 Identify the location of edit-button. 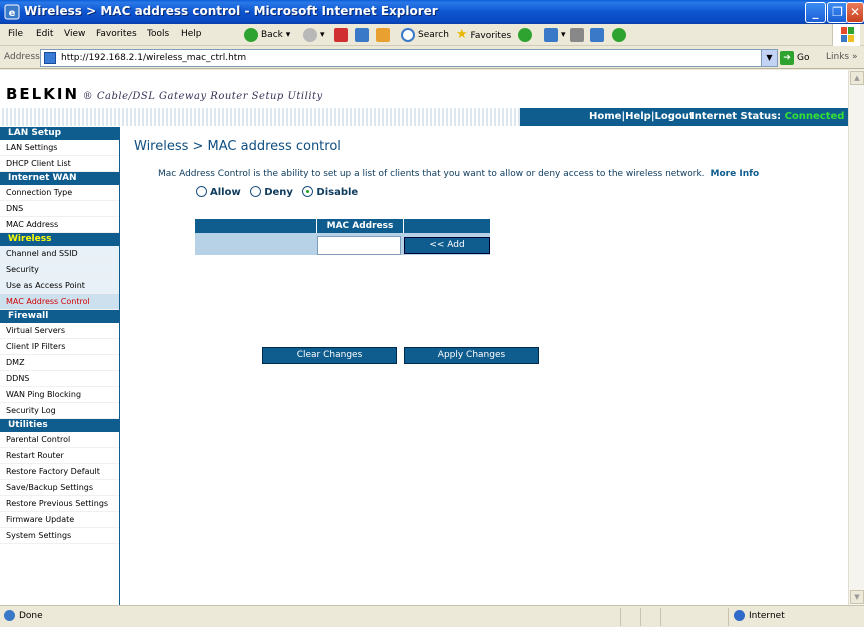
(598, 35).